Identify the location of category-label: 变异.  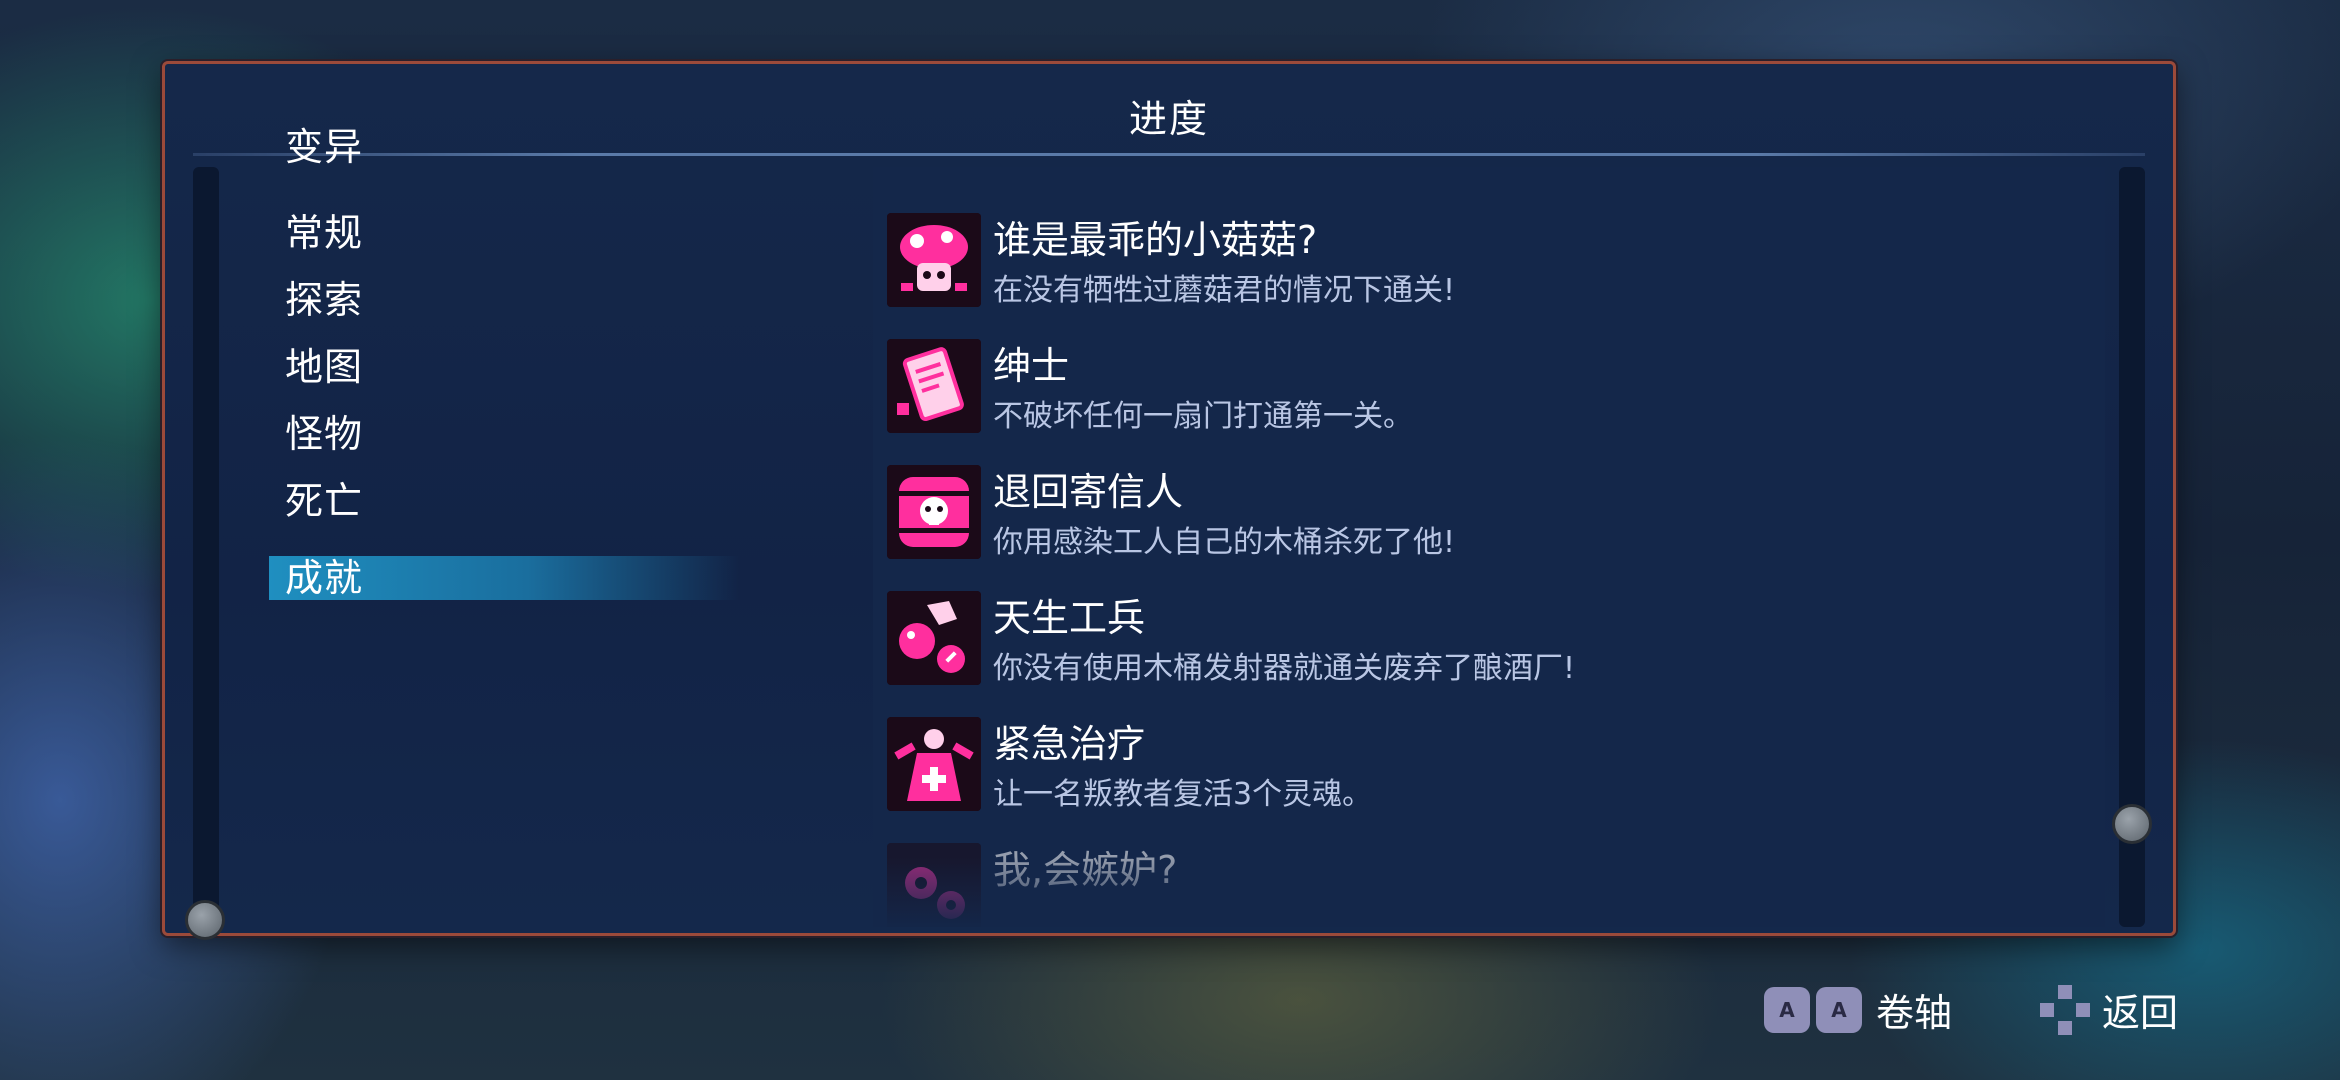
(324, 147).